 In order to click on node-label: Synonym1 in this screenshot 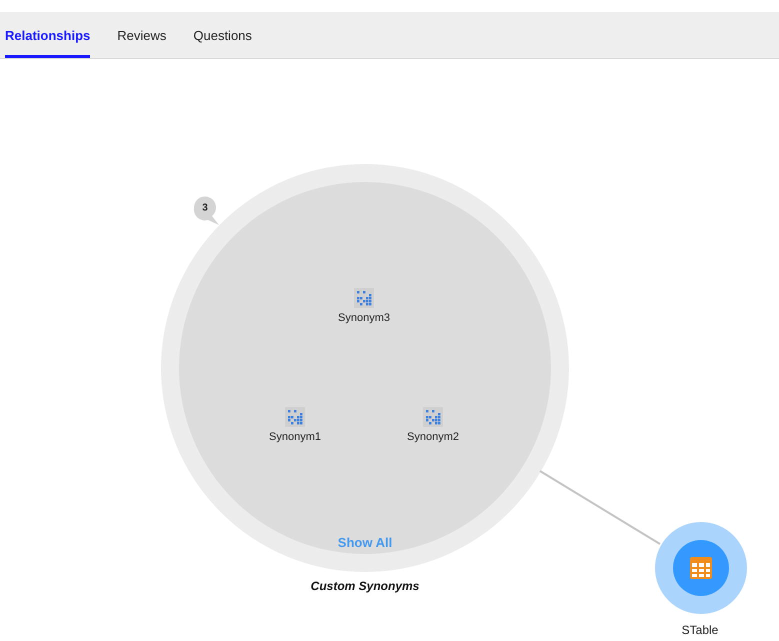, I will do `click(295, 437)`.